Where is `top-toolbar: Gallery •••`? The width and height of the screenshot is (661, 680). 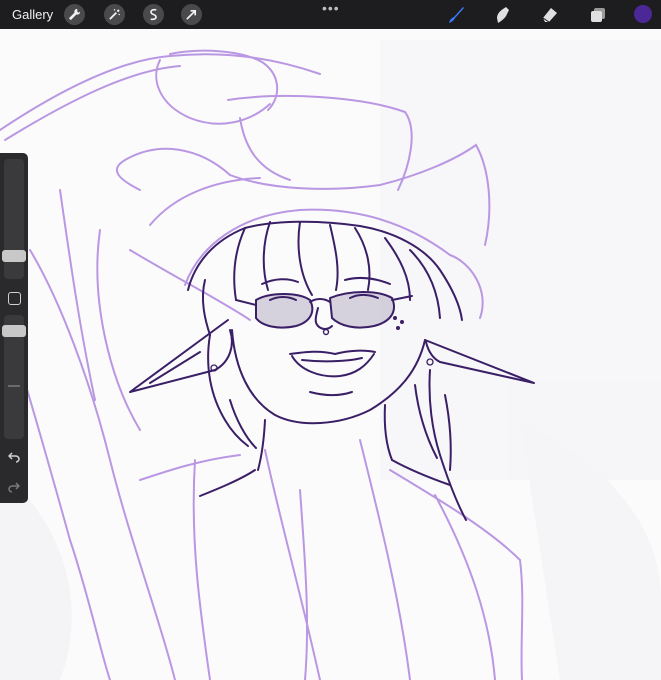 top-toolbar: Gallery ••• is located at coordinates (330, 14).